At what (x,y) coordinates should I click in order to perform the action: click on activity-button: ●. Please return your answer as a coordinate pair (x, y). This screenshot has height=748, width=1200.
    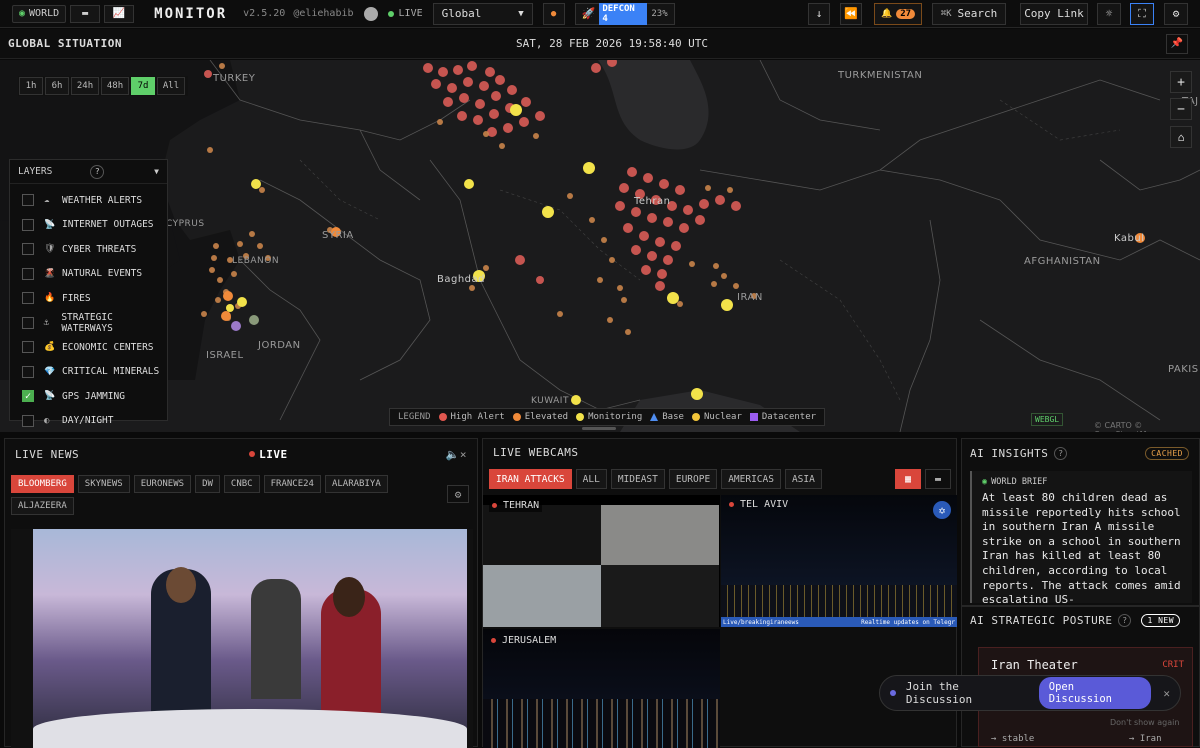
    Looking at the image, I should click on (553, 13).